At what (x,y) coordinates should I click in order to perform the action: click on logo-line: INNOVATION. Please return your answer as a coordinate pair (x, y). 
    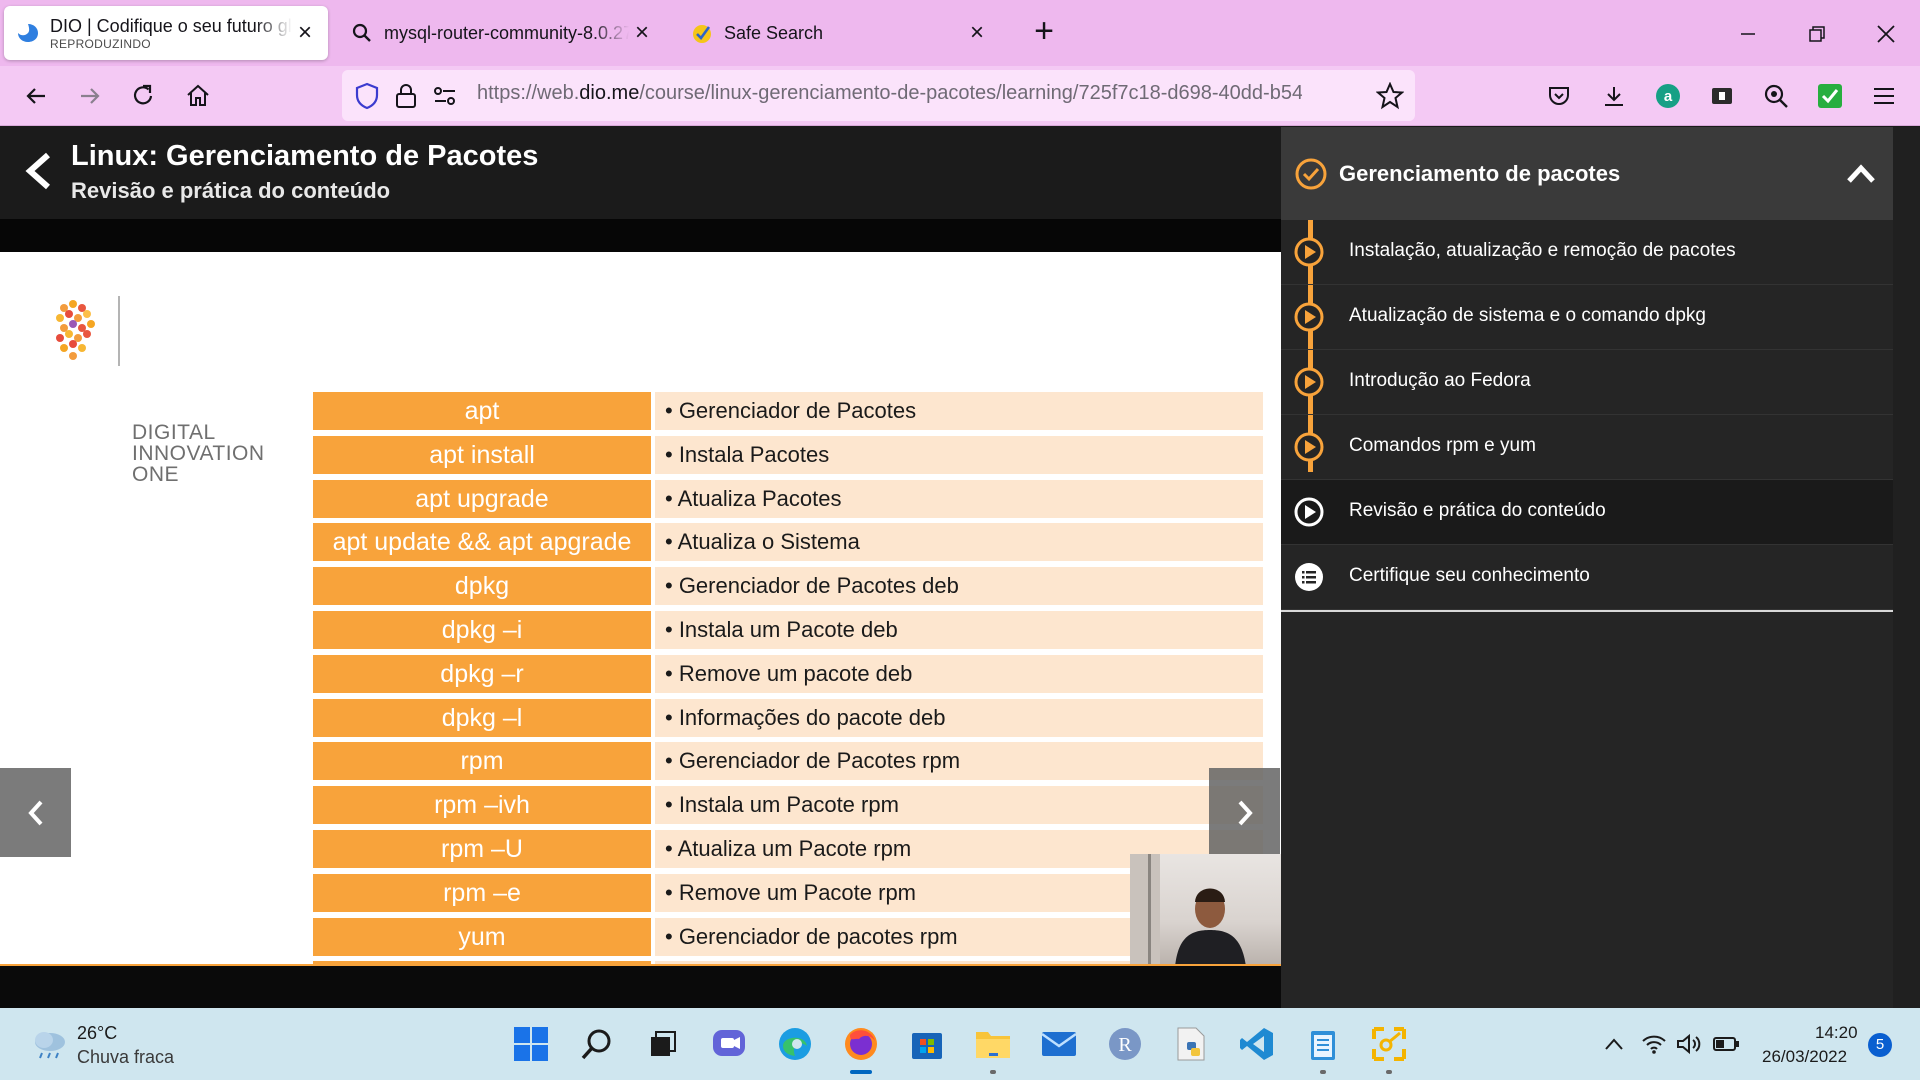
    Looking at the image, I should click on (198, 453).